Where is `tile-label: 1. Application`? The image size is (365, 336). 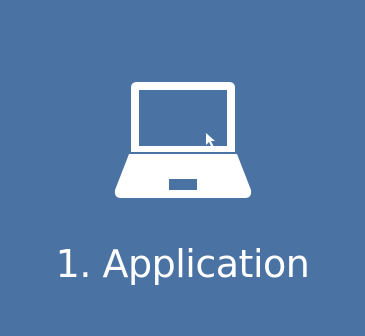 tile-label: 1. Application is located at coordinates (182, 264).